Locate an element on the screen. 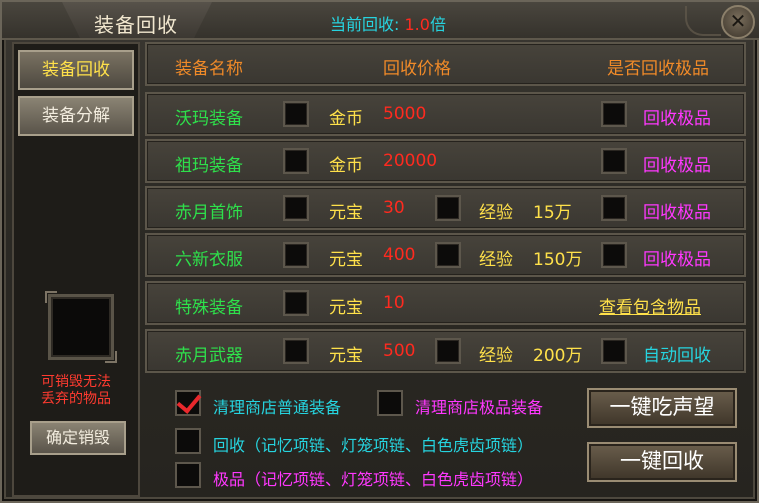 This screenshot has height=503, width=759. table-row: 沃玛装备 金币 5000 回收极品 is located at coordinates (445, 114).